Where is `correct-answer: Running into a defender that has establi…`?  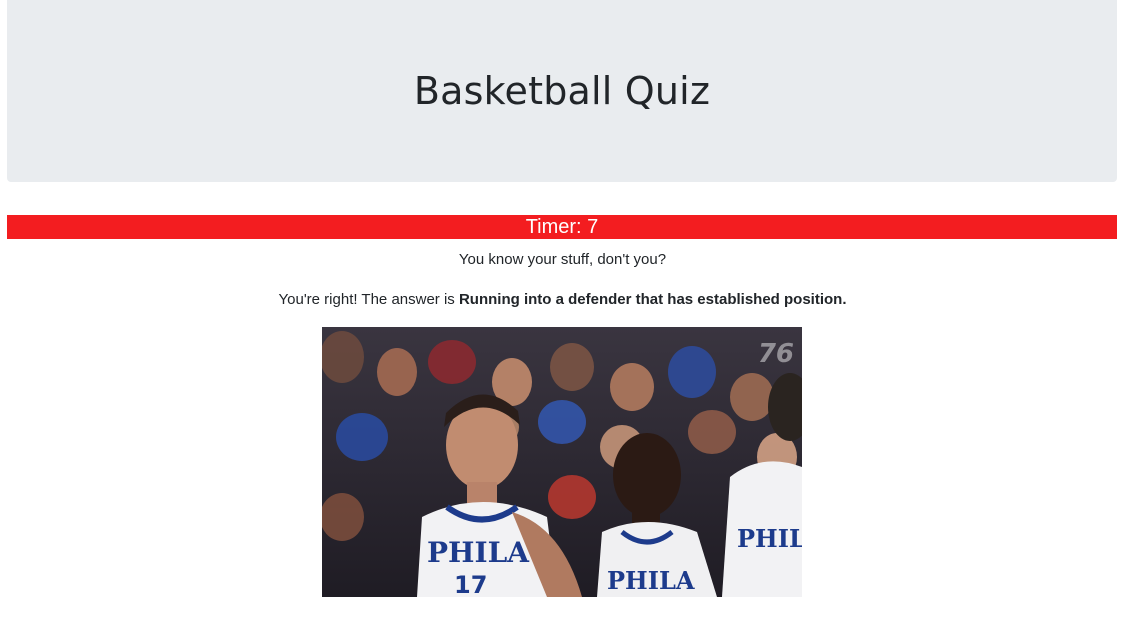 correct-answer: Running into a defender that has establi… is located at coordinates (652, 299).